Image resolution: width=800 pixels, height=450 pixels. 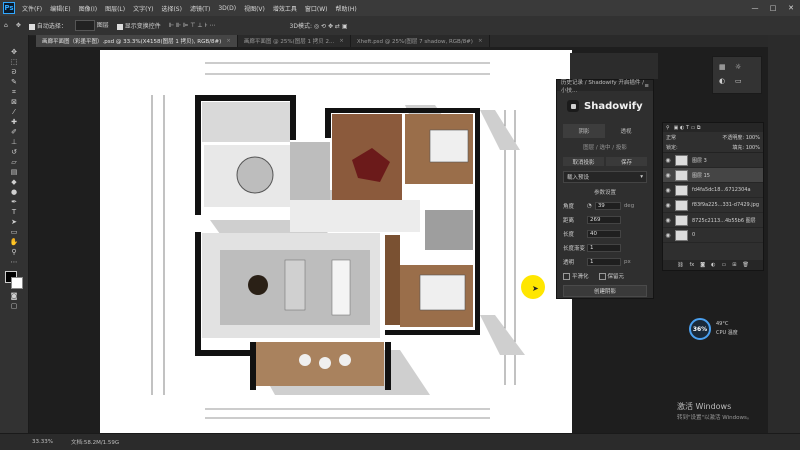 I want to click on adjust-icon: ◐, so click(x=722, y=81).